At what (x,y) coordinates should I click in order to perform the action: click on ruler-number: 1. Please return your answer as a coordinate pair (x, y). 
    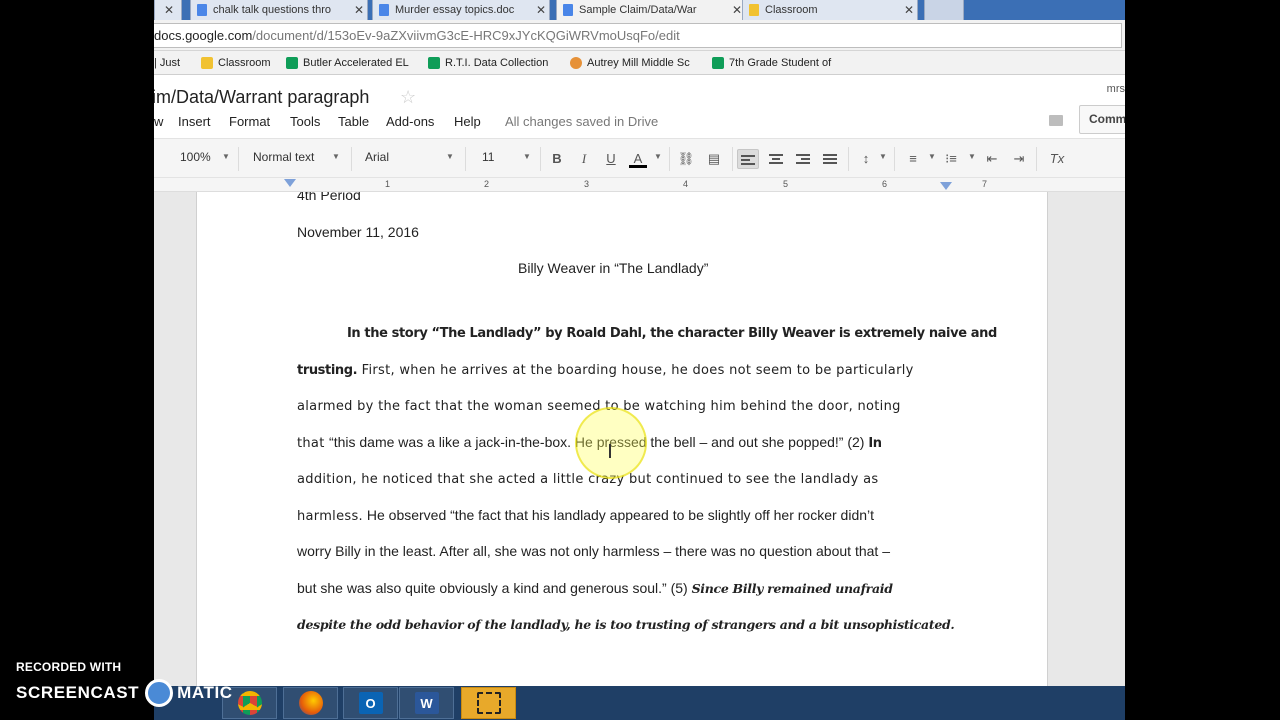
    Looking at the image, I should click on (388, 184).